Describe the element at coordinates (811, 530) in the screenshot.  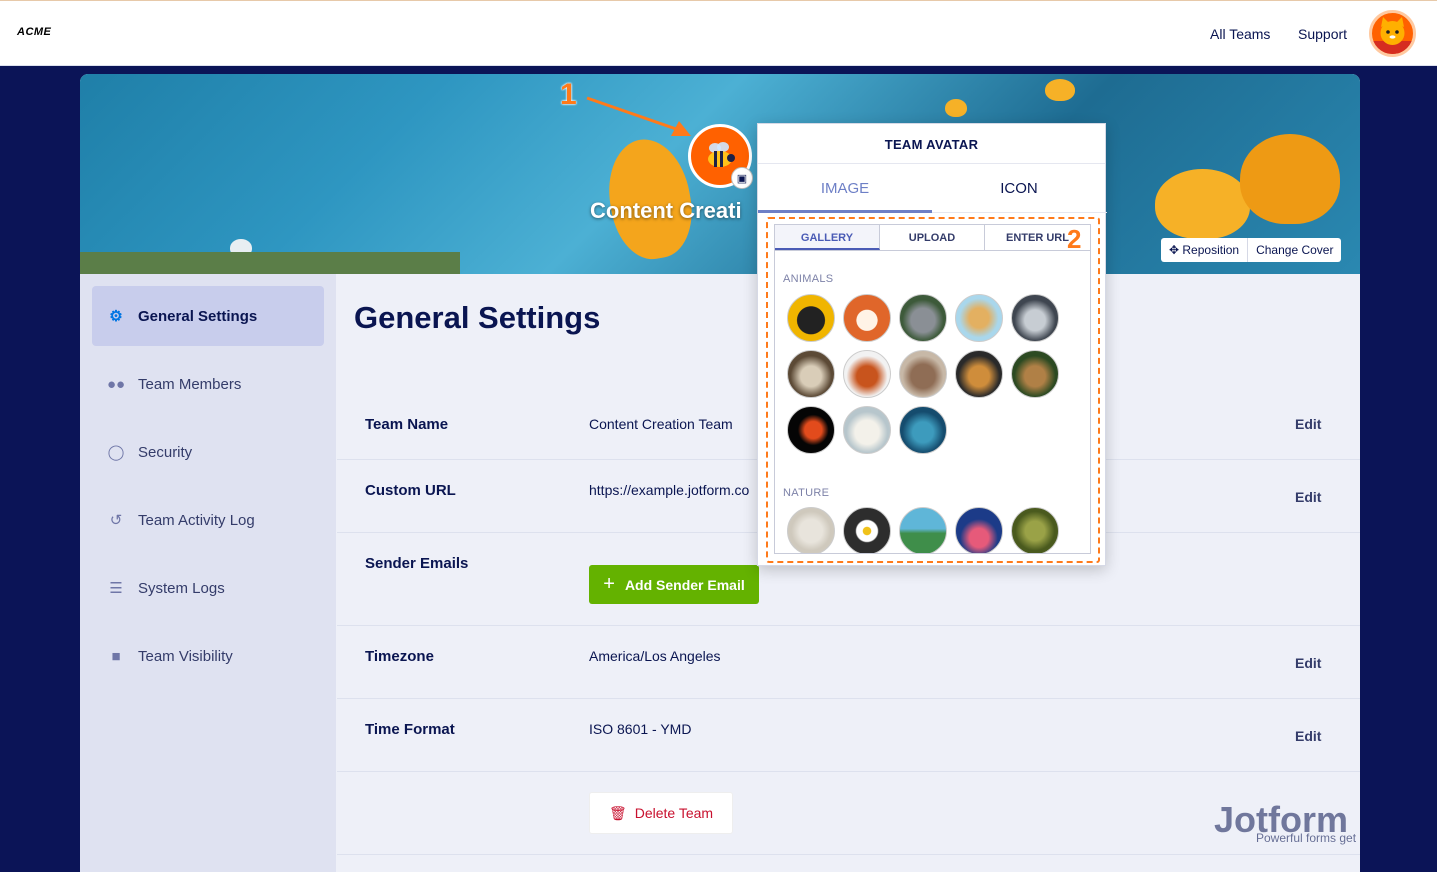
I see `sand-avatar-option` at that location.